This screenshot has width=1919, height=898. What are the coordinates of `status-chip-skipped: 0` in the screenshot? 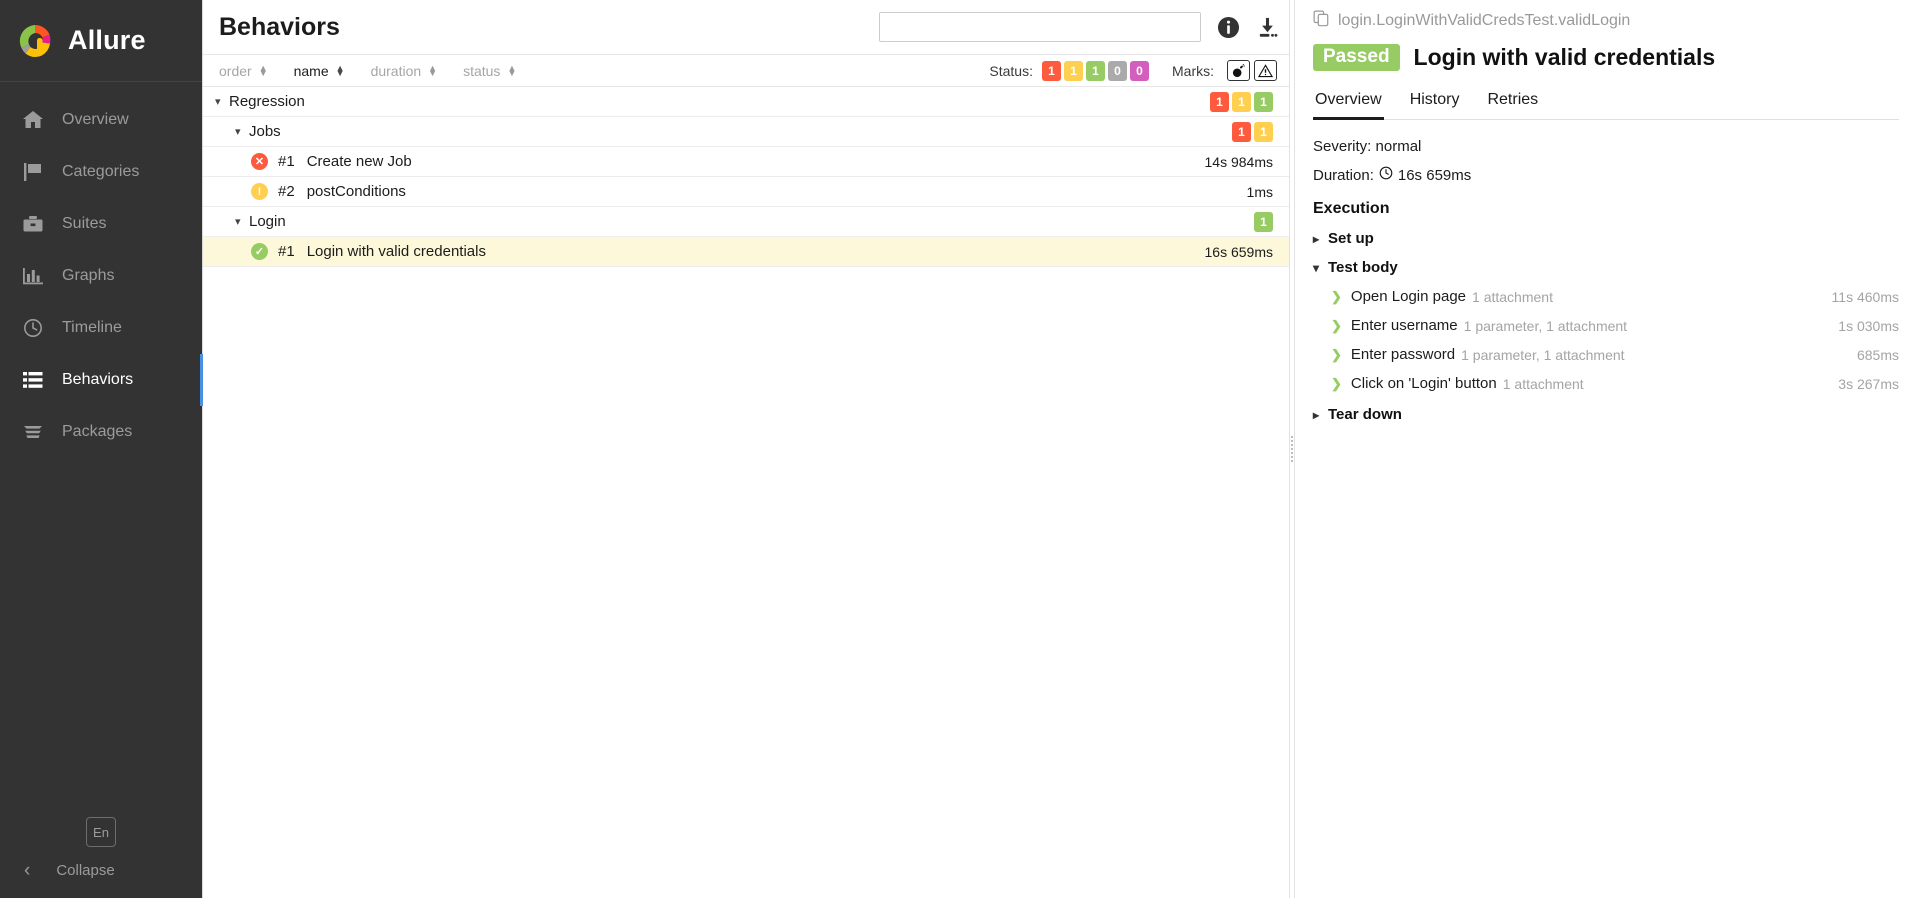 It's located at (1117, 70).